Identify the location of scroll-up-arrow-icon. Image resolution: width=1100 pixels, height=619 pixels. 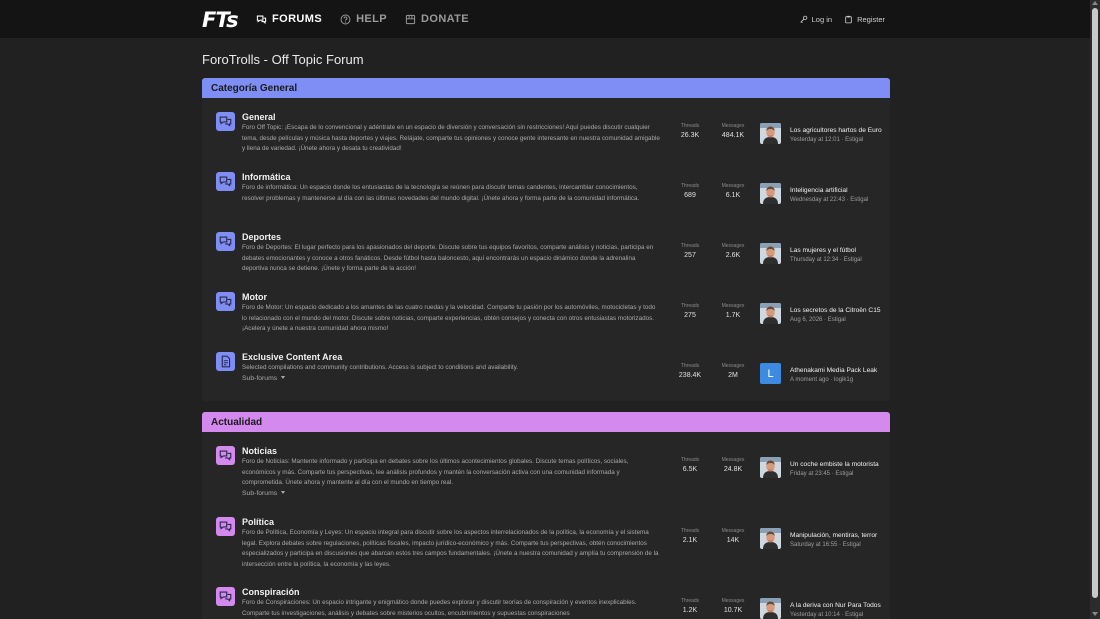
(1095, 3).